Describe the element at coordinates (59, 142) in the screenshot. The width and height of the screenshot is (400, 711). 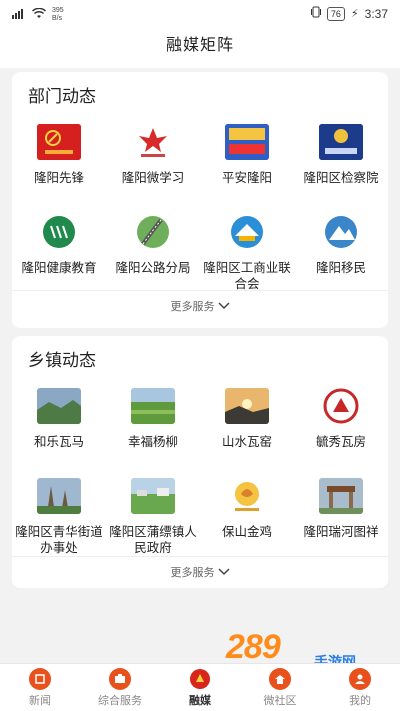
I see `party-flag-icon` at that location.